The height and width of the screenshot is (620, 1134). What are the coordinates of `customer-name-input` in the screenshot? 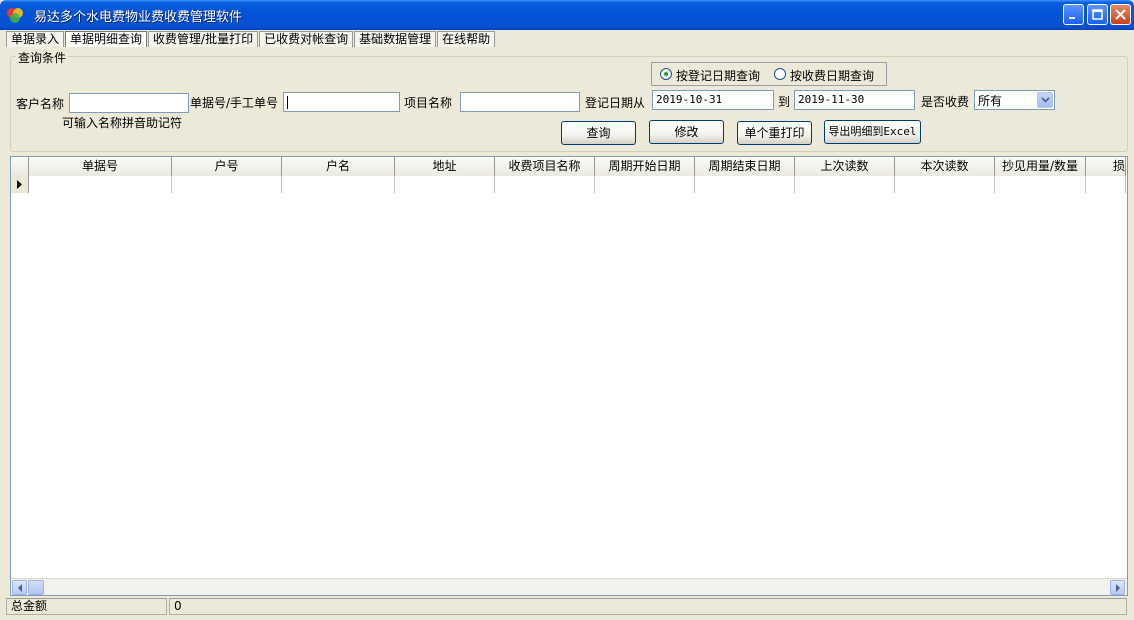 It's located at (129, 103).